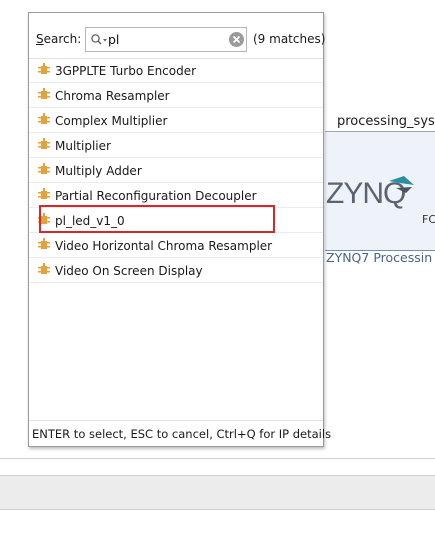 This screenshot has width=435, height=537. I want to click on list-item: Chroma Resampler, so click(176, 95).